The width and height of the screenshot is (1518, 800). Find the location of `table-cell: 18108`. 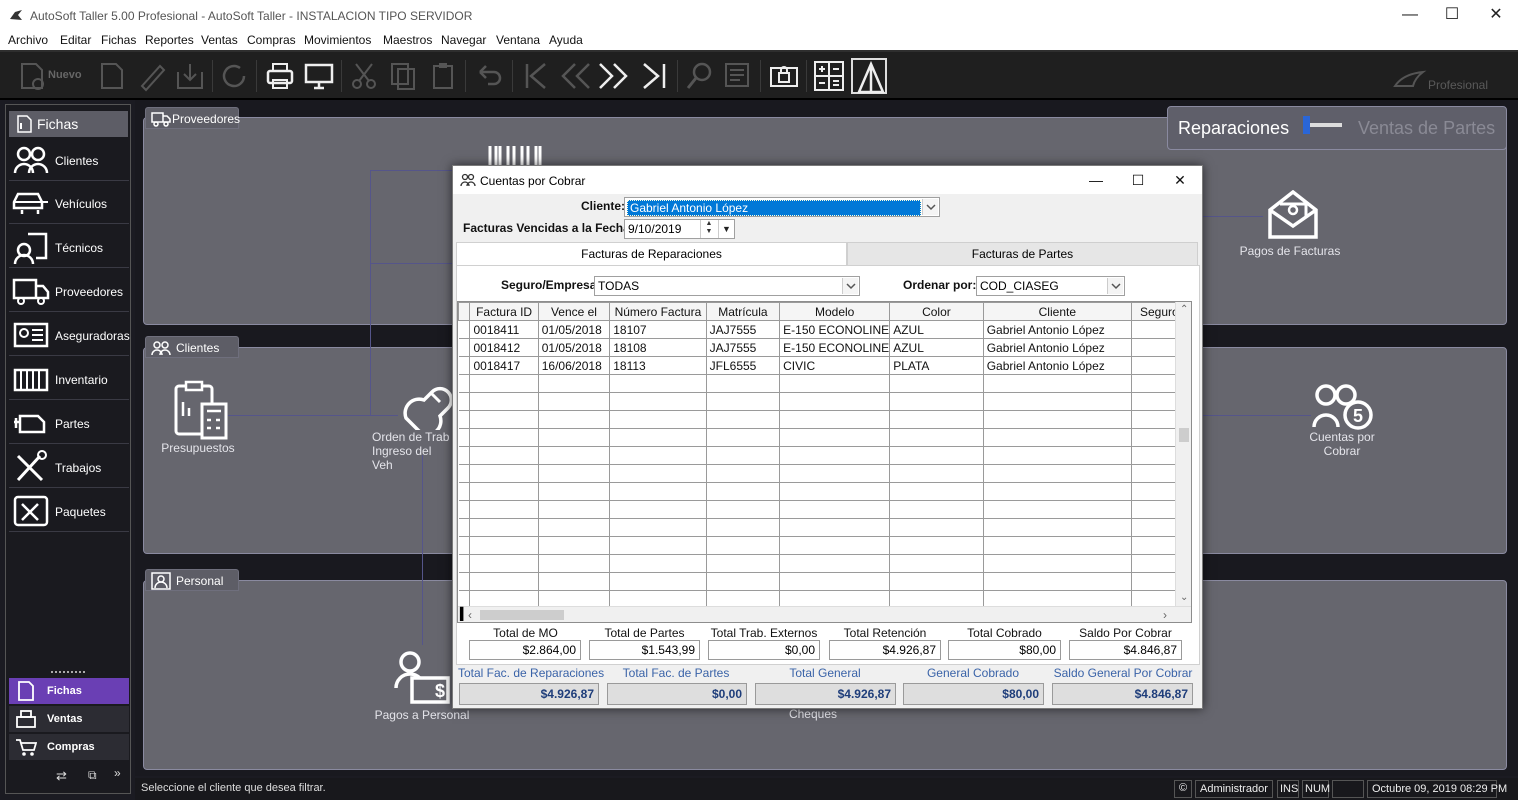

table-cell: 18108 is located at coordinates (658, 347).